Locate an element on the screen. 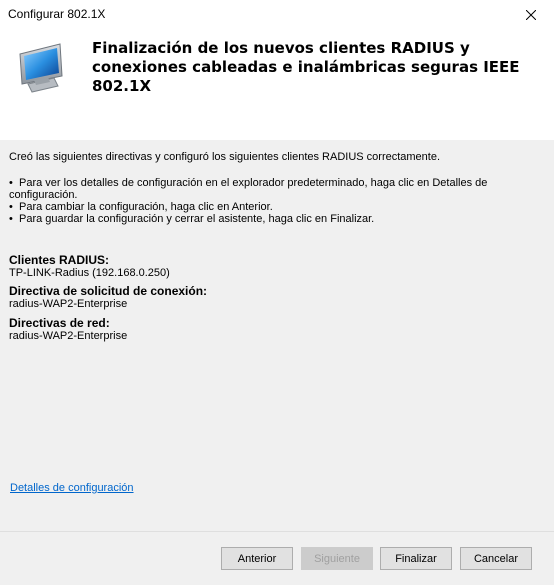  section-label: Directiva de solicitud de conexión: is located at coordinates (108, 291).